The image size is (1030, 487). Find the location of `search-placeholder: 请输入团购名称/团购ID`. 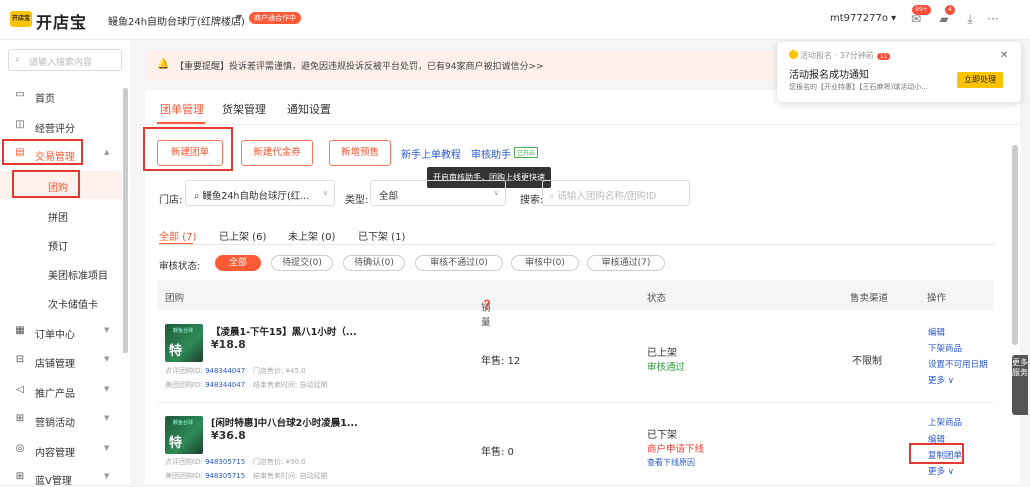

search-placeholder: 请输入团购名称/团购ID is located at coordinates (607, 196).